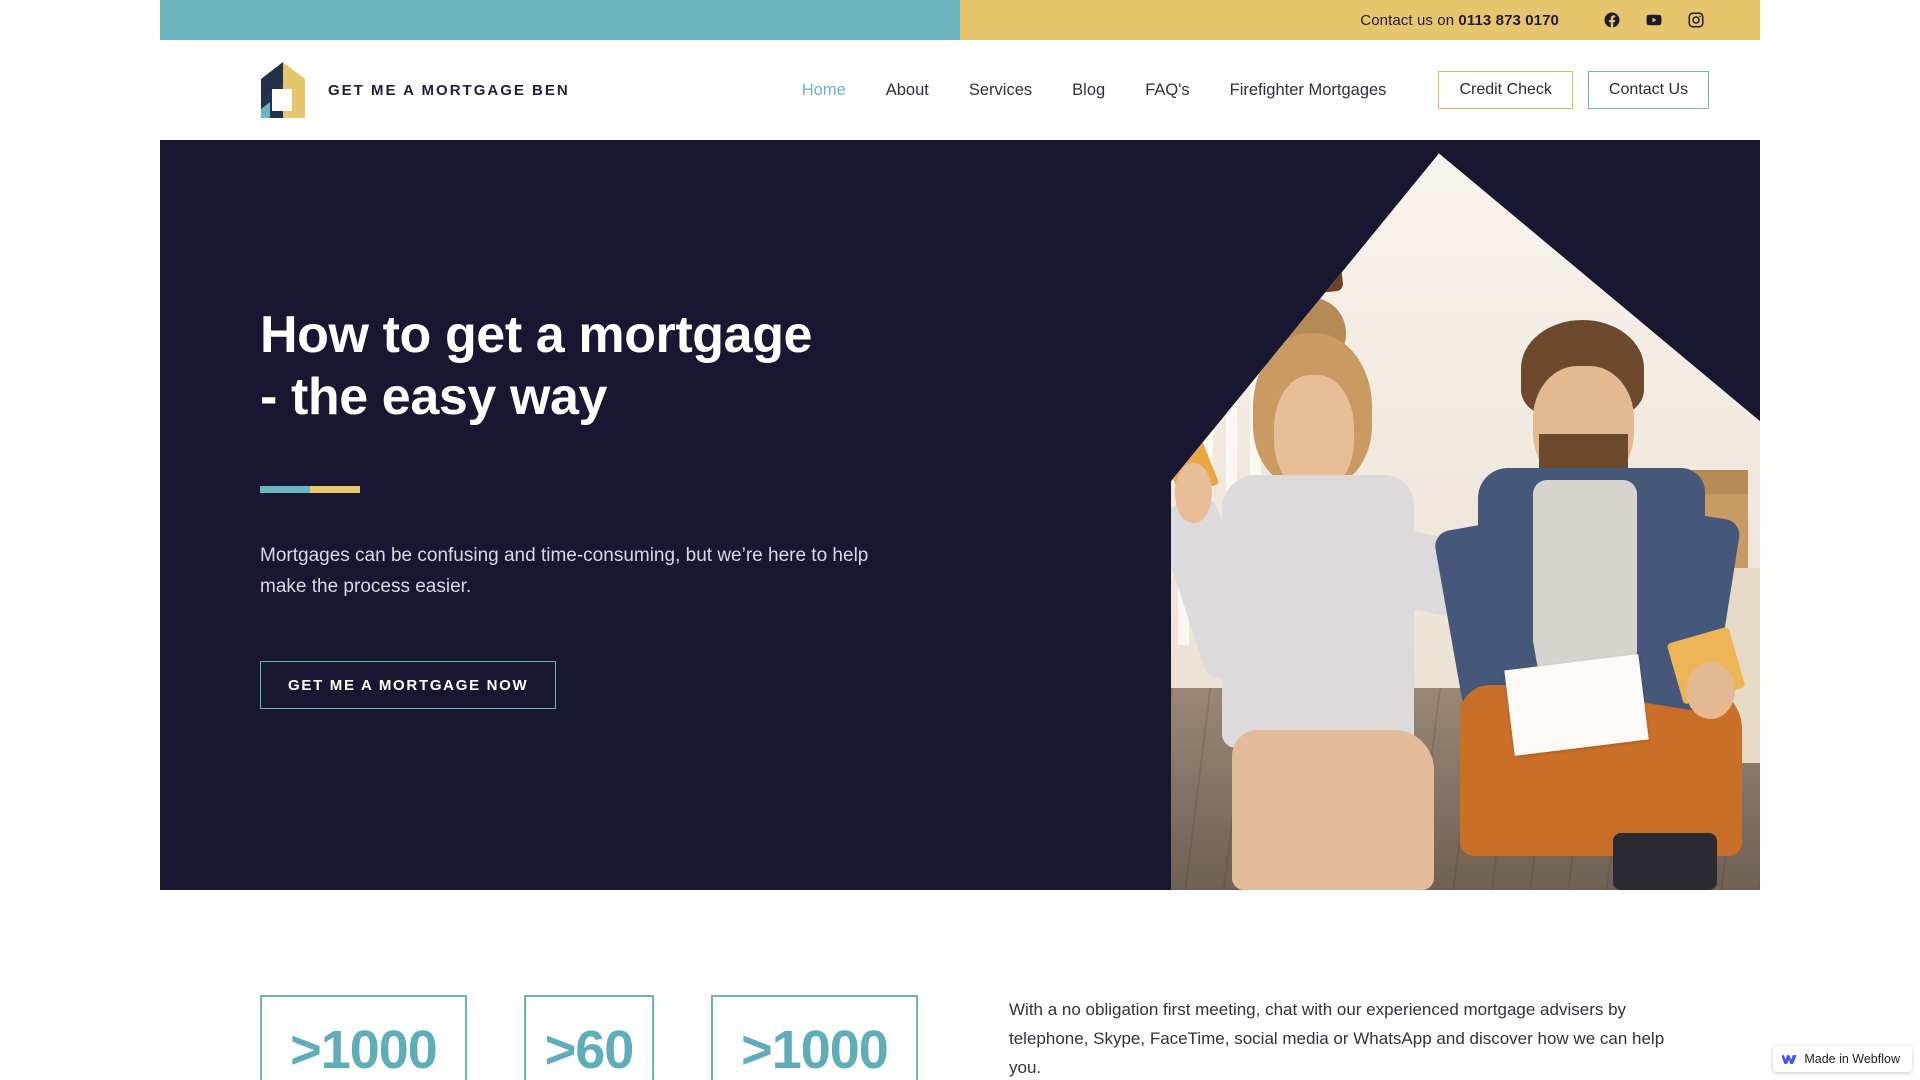 The image size is (1920, 1080). Describe the element at coordinates (1345, 594) in the screenshot. I see `scene-person-woman` at that location.